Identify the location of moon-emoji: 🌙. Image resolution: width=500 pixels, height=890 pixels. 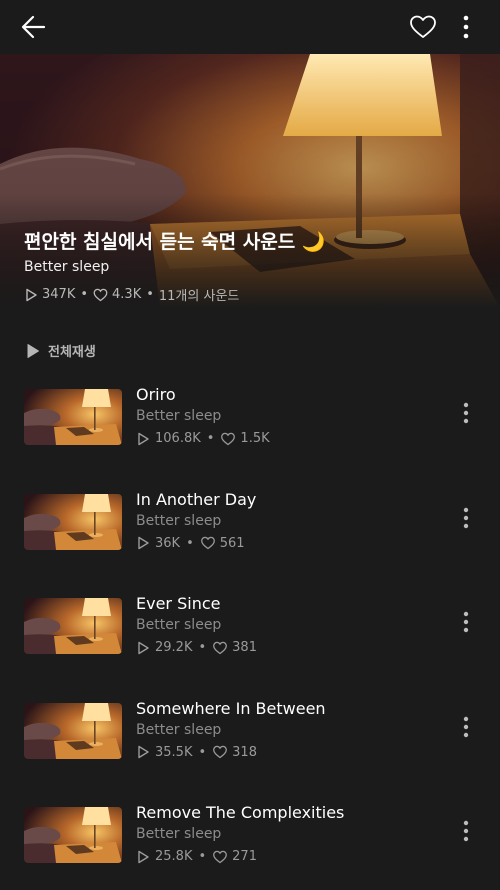
(313, 242).